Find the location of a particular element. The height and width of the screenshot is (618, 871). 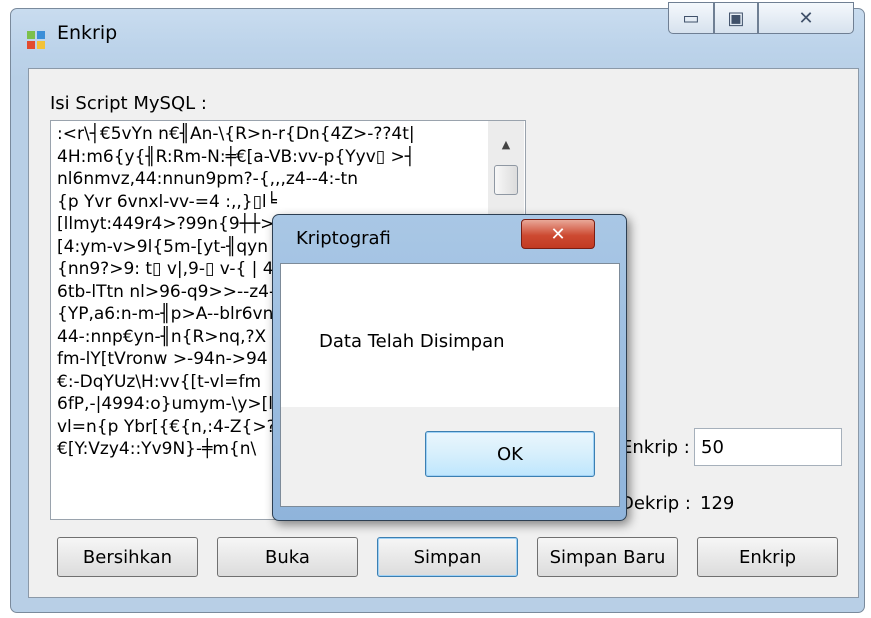

enkrip-key-input: 50 is located at coordinates (768, 447).